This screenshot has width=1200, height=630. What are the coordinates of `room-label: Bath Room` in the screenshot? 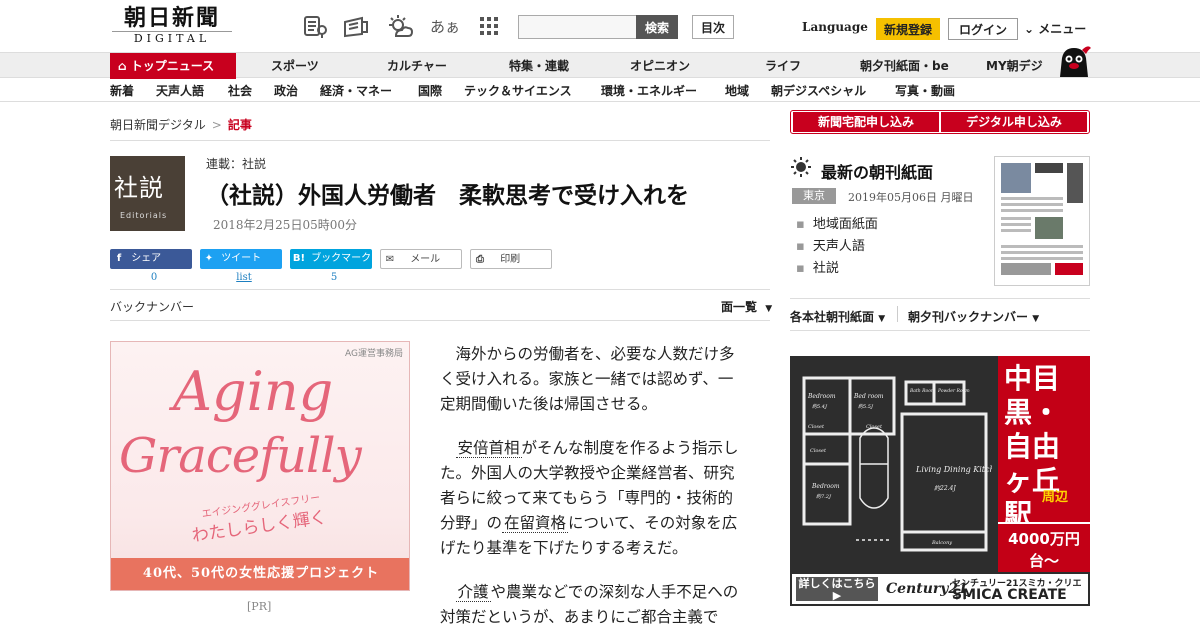 It's located at (922, 391).